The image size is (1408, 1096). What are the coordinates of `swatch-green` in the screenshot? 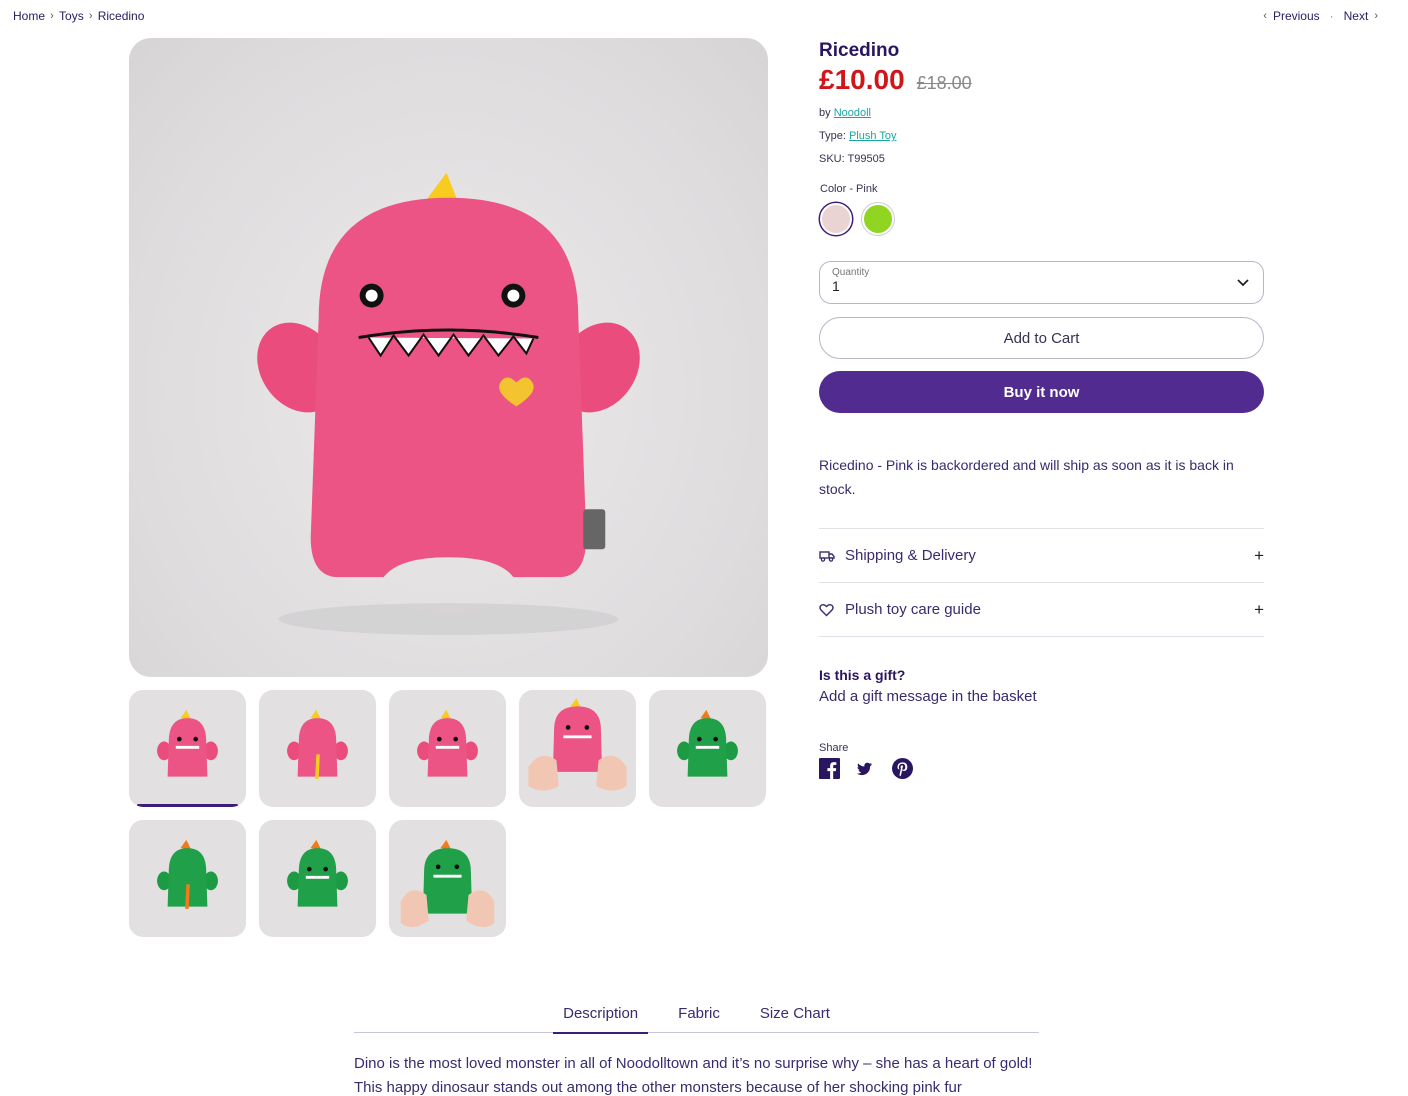 It's located at (878, 219).